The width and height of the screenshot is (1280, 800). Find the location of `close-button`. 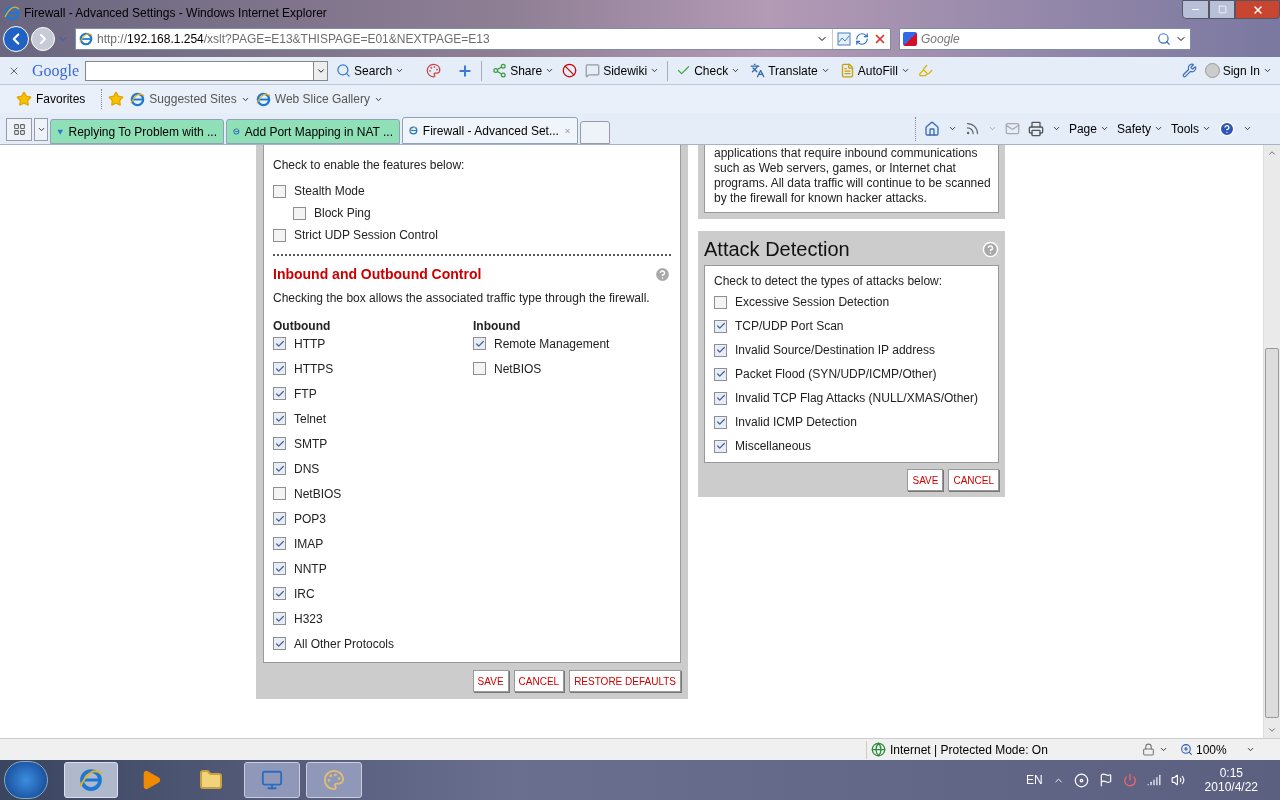

close-button is located at coordinates (1257, 9).